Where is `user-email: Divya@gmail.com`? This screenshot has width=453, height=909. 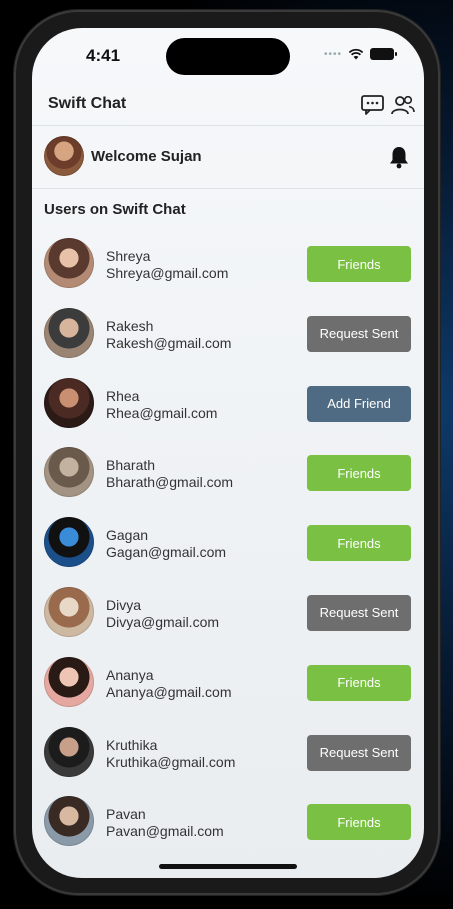
user-email: Divya@gmail.com is located at coordinates (163, 621).